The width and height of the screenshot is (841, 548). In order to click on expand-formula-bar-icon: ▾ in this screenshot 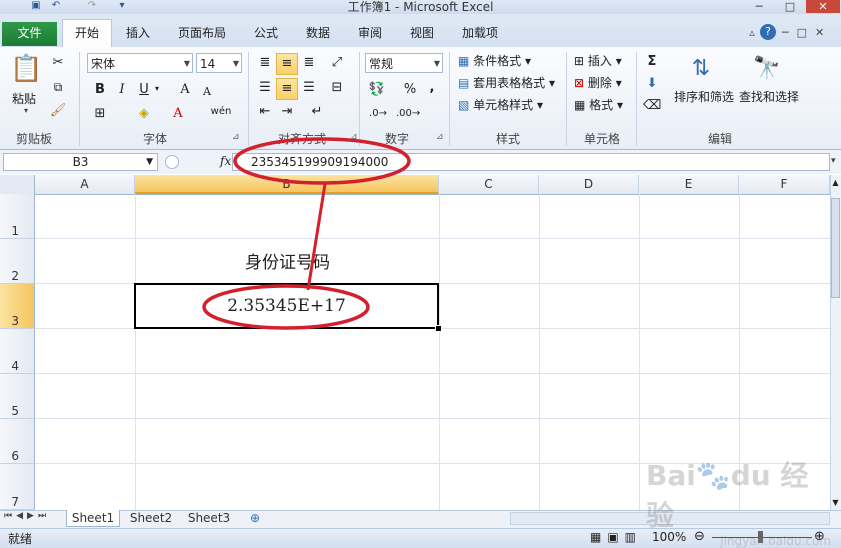, I will do `click(833, 161)`.